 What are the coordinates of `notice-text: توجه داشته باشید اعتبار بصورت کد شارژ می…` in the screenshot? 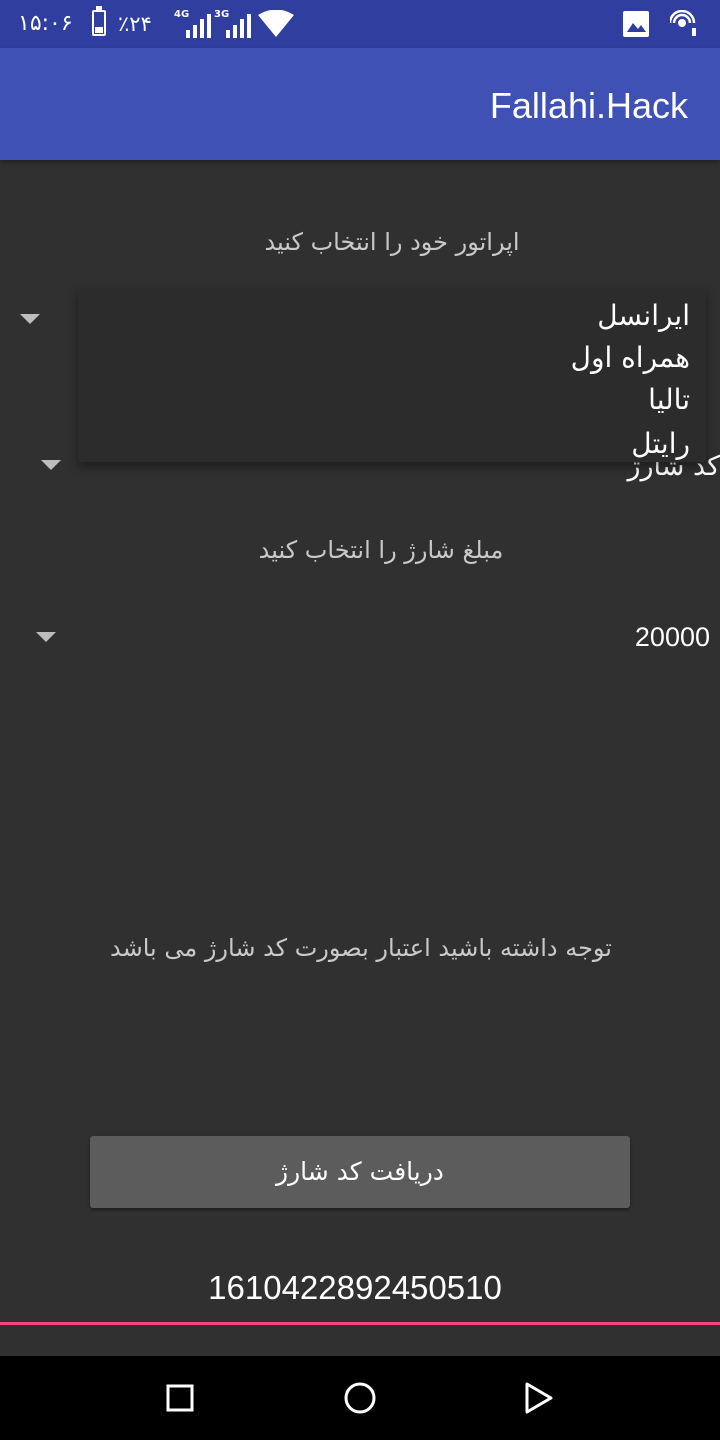 It's located at (361, 948).